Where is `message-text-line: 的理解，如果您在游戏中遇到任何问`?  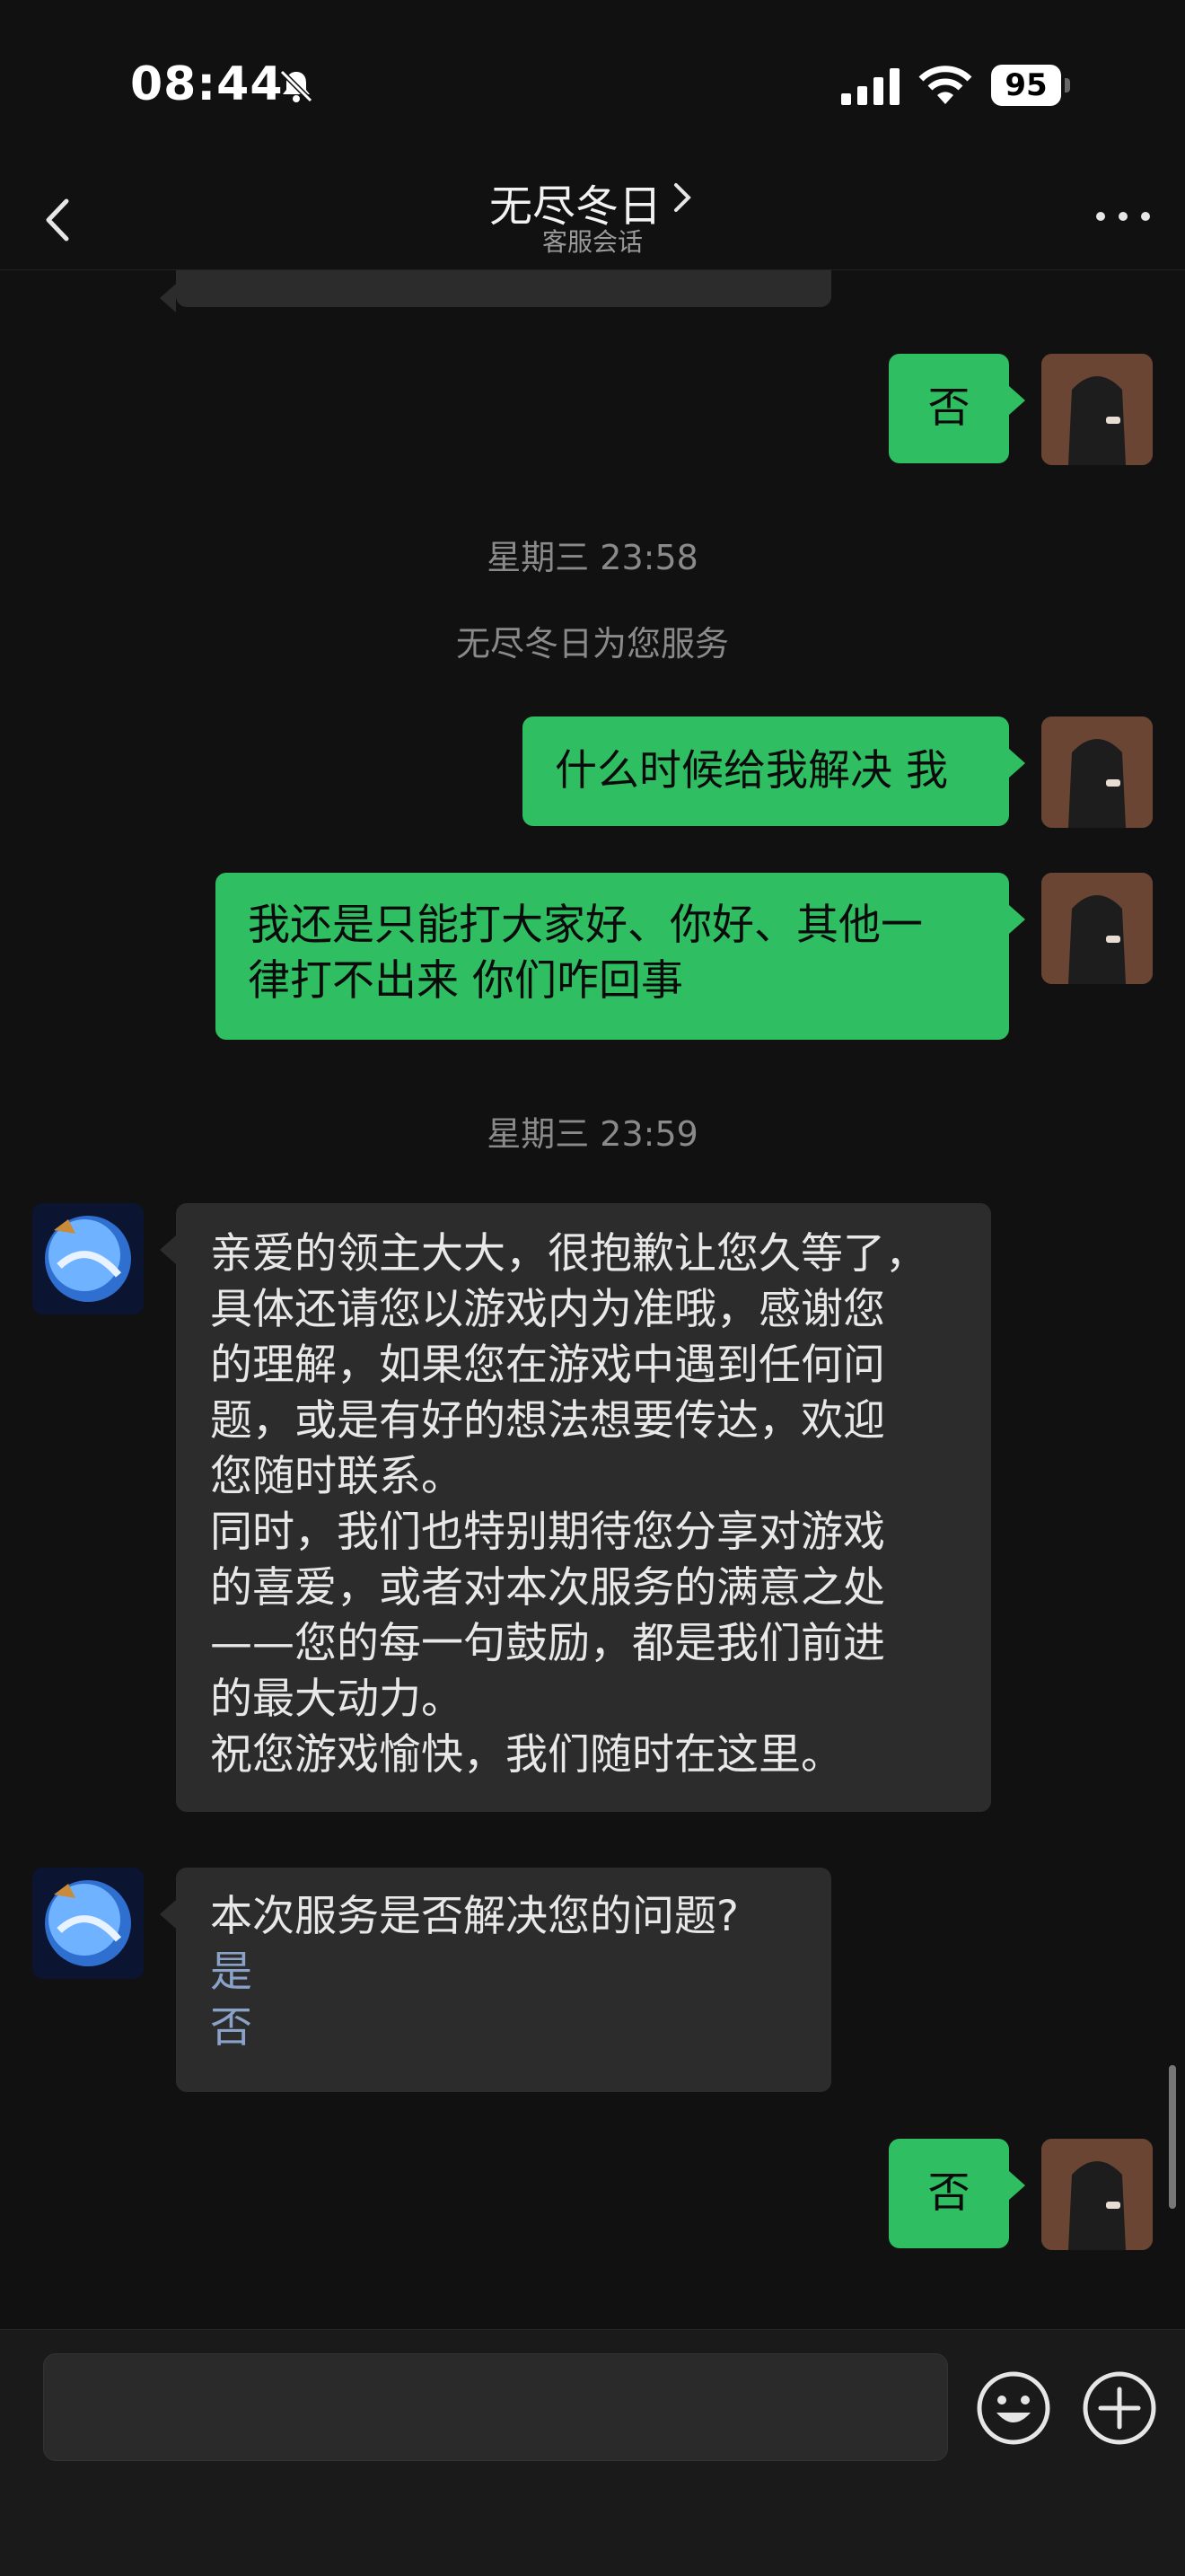
message-text-line: 的理解，如果您在游戏中遇到任何问 is located at coordinates (547, 1365).